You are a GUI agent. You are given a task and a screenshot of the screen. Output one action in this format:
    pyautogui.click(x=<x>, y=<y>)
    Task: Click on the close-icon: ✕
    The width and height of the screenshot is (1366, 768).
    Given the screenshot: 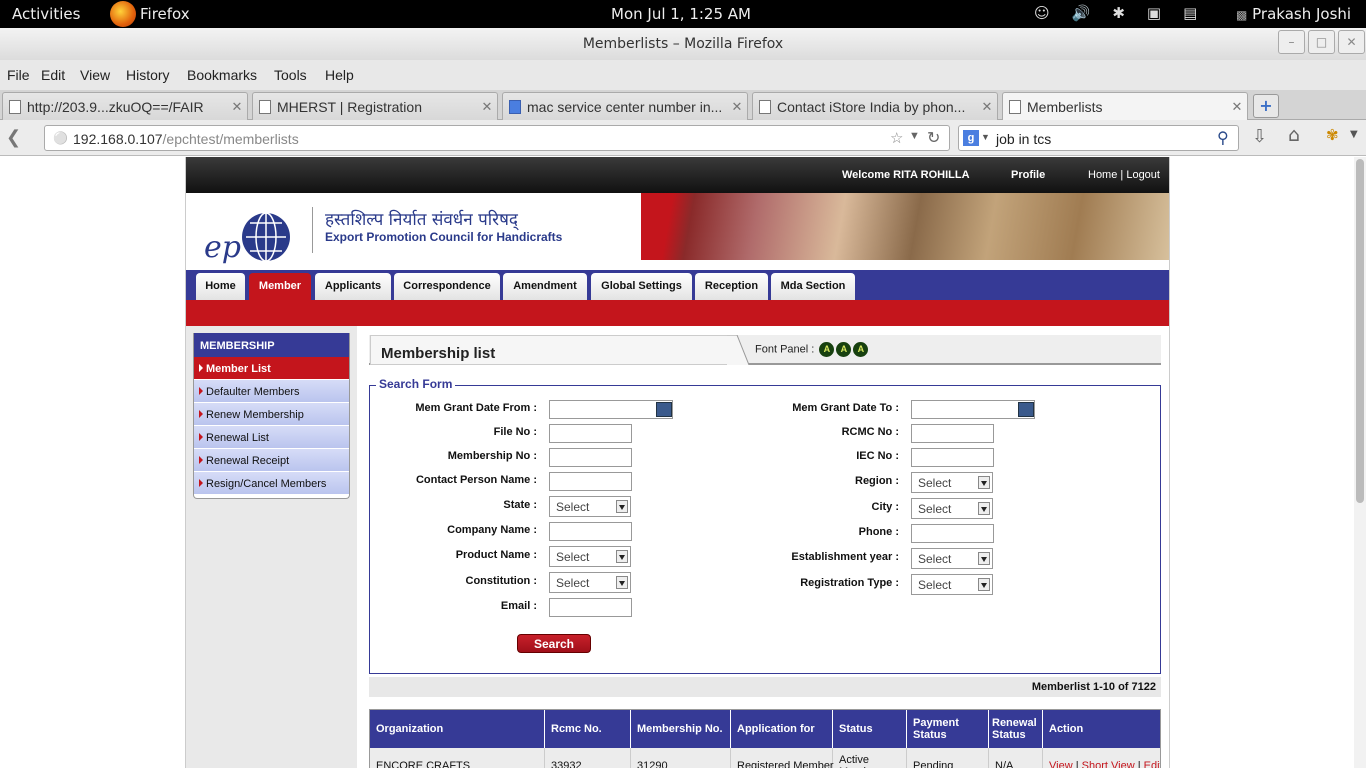 What is the action you would take?
    pyautogui.click(x=1351, y=42)
    